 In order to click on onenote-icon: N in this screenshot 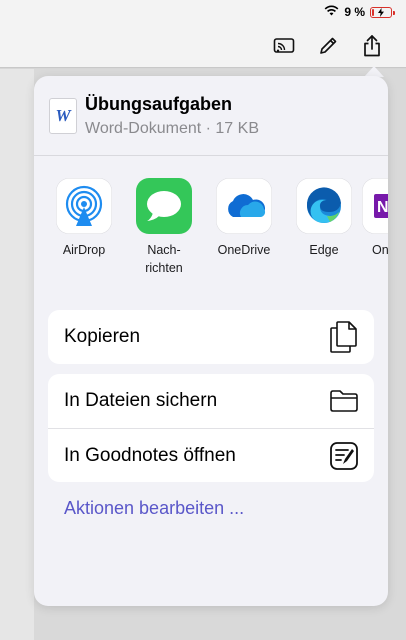, I will do `click(375, 206)`.